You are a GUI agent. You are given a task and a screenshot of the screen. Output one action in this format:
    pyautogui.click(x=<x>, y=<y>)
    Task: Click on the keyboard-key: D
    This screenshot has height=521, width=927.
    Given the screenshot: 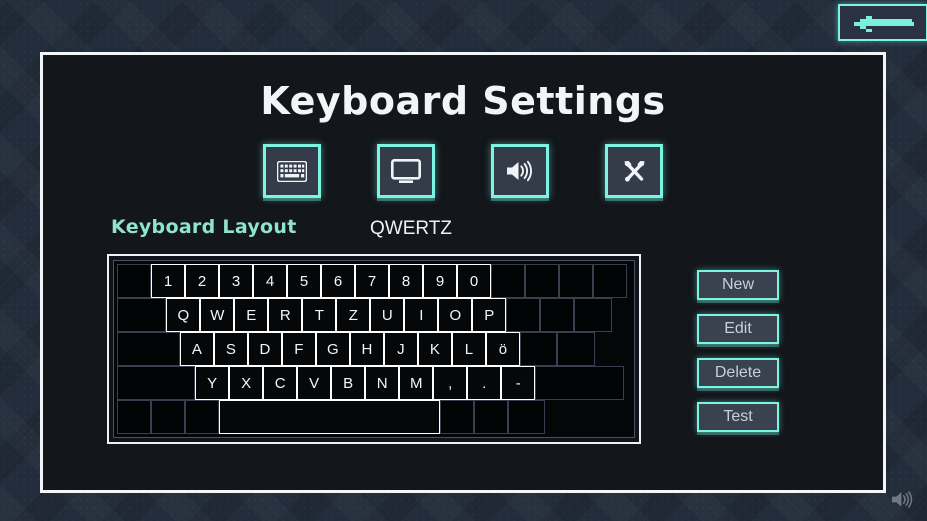 What is the action you would take?
    pyautogui.click(x=264, y=349)
    